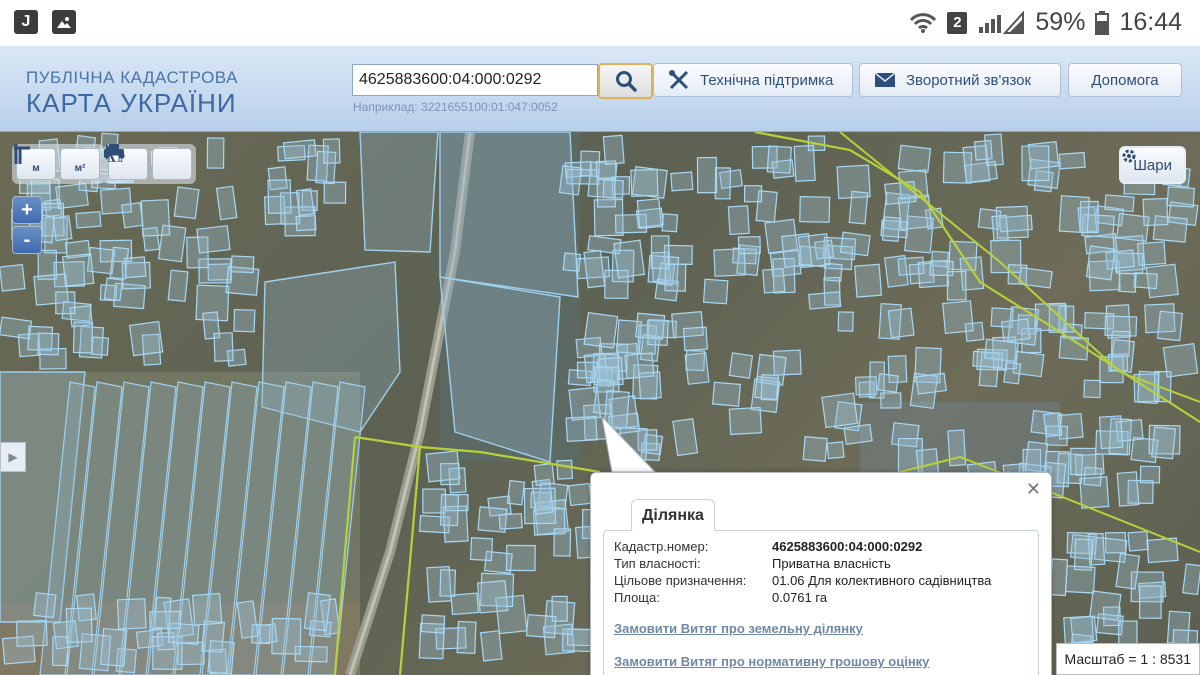  Describe the element at coordinates (847, 546) in the screenshot. I see `detail-value: 4625883600:04:000:0292` at that location.